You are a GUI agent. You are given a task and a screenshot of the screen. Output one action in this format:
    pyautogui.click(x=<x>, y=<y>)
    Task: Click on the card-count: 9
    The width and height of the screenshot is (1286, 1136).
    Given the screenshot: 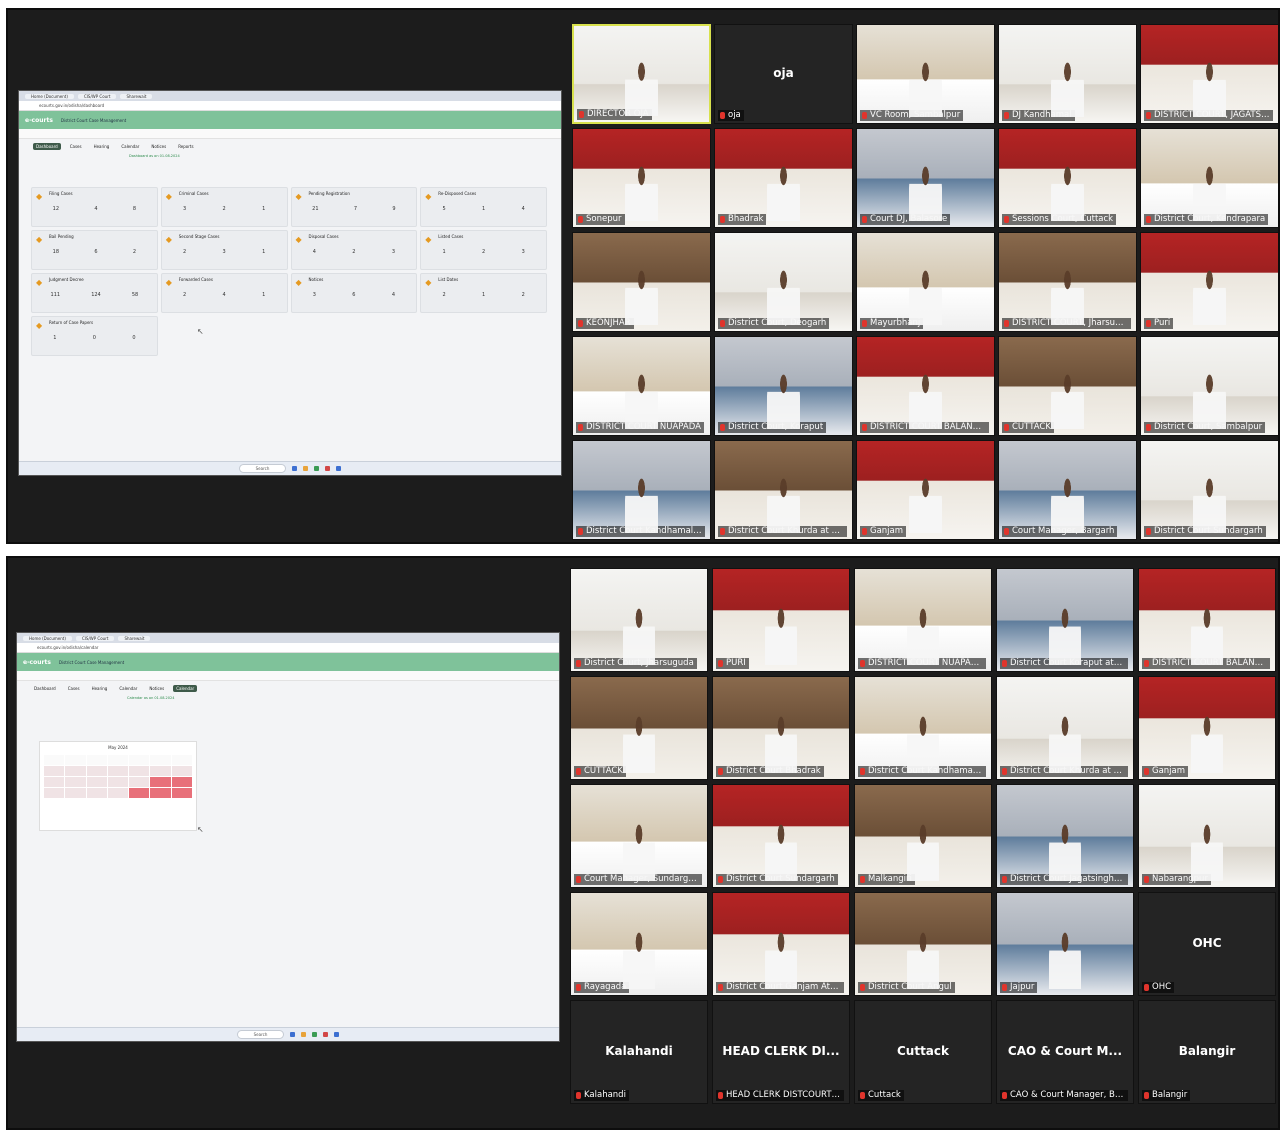 What is the action you would take?
    pyautogui.click(x=393, y=209)
    